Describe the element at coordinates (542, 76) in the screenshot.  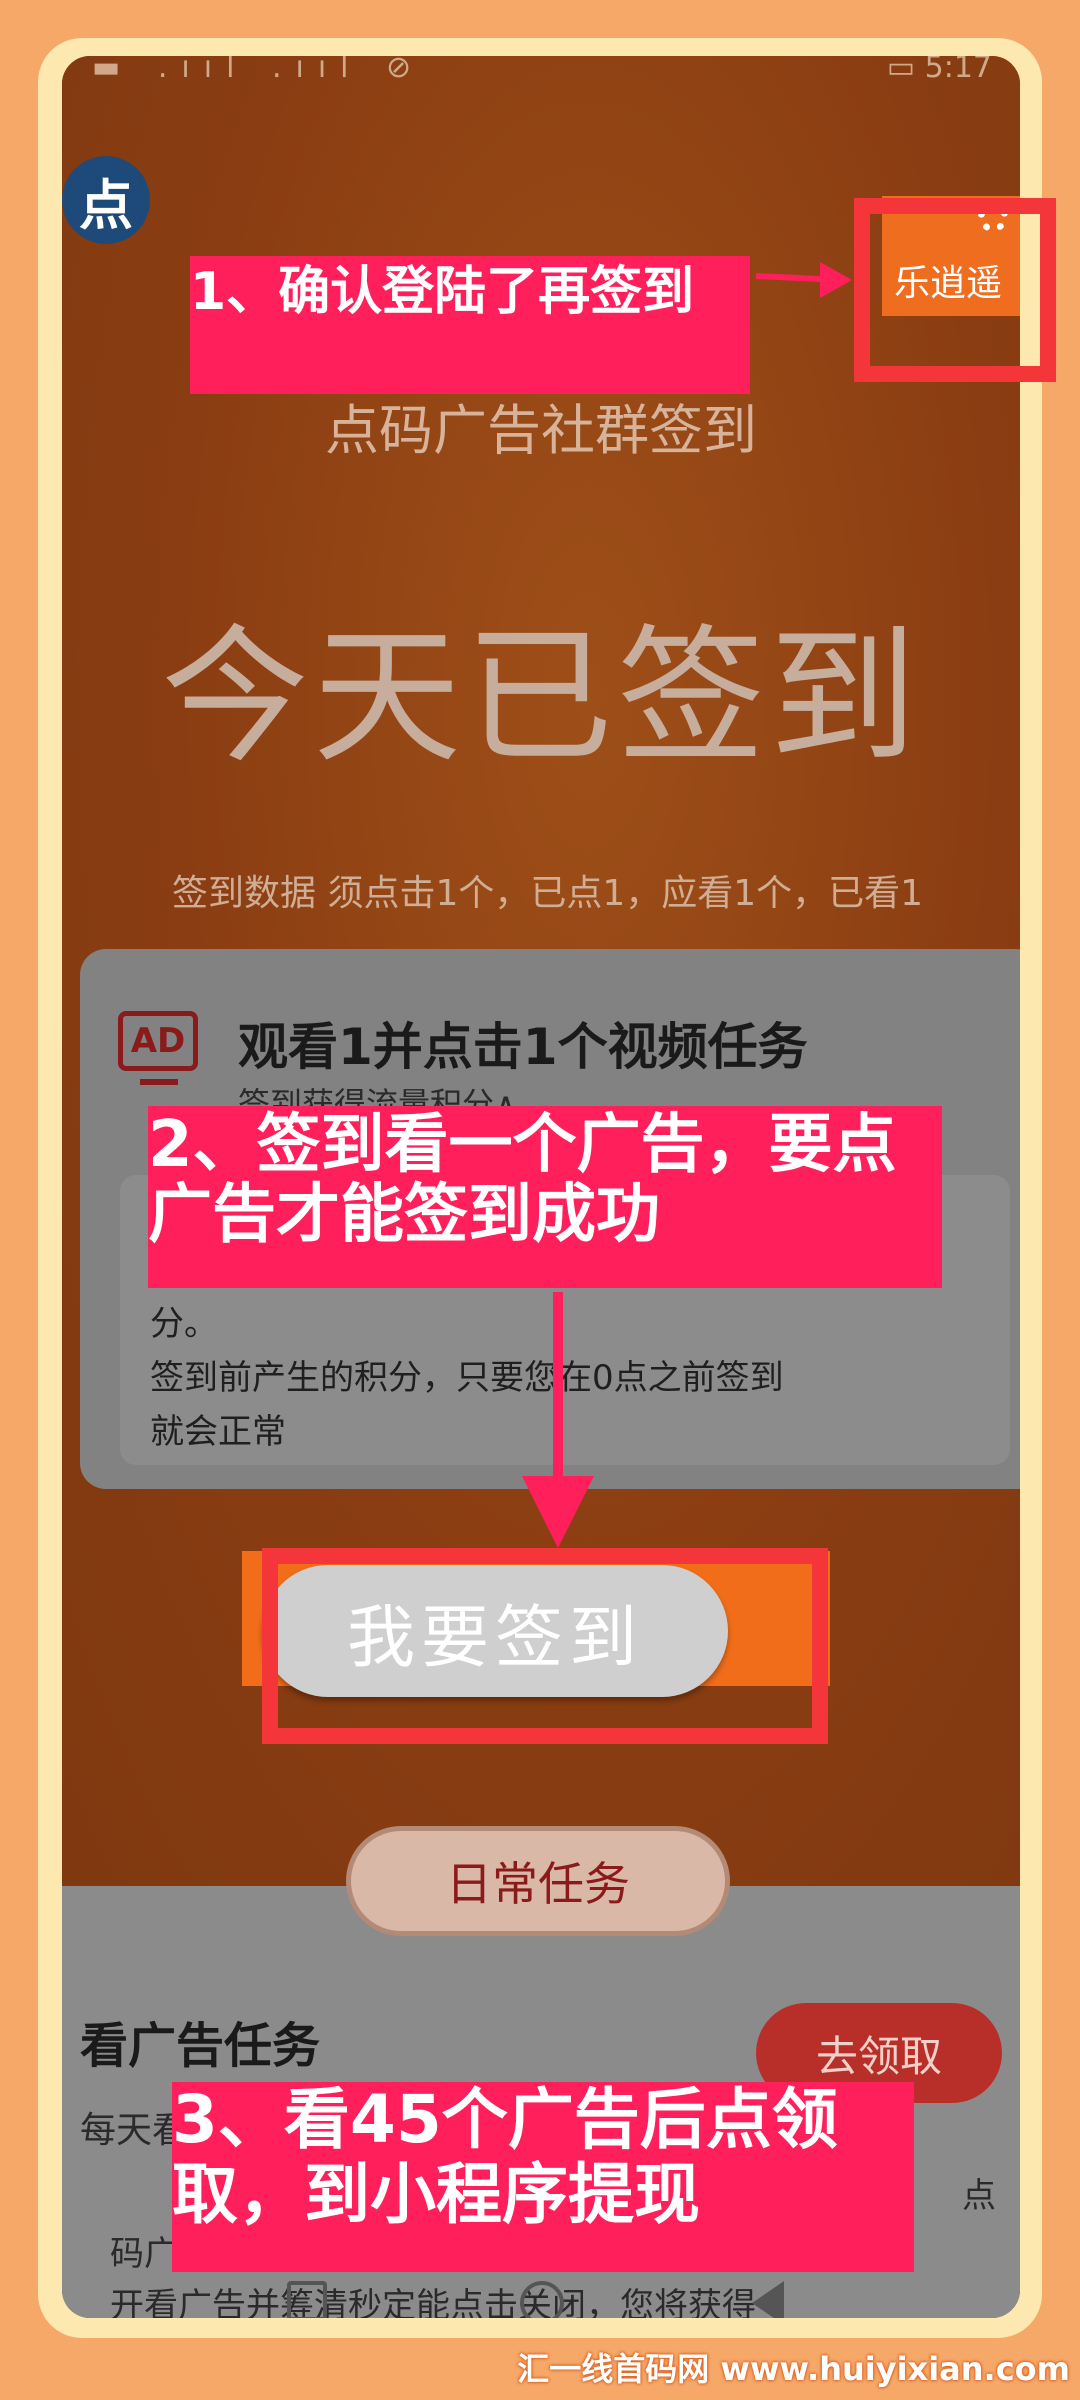
I see `status-bar: ▬ .ııl .ııl ⊘ ▭ 5:17` at that location.